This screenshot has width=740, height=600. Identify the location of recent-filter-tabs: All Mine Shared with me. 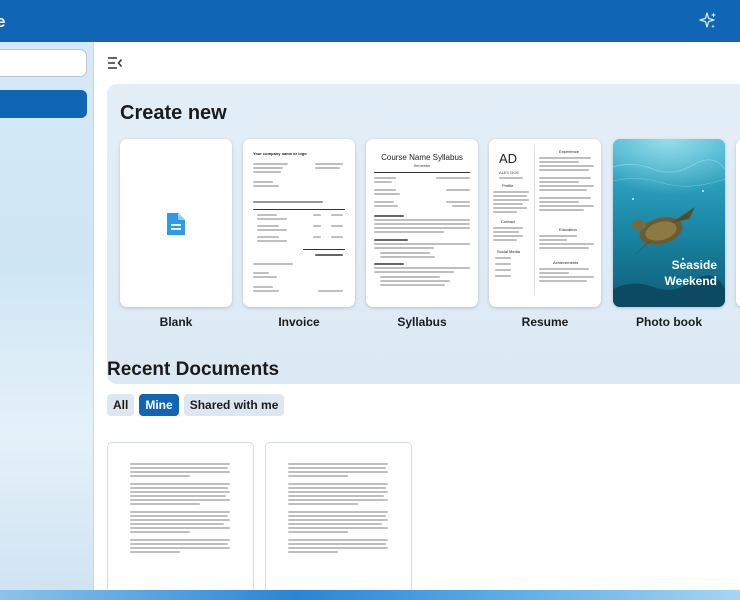
(196, 405).